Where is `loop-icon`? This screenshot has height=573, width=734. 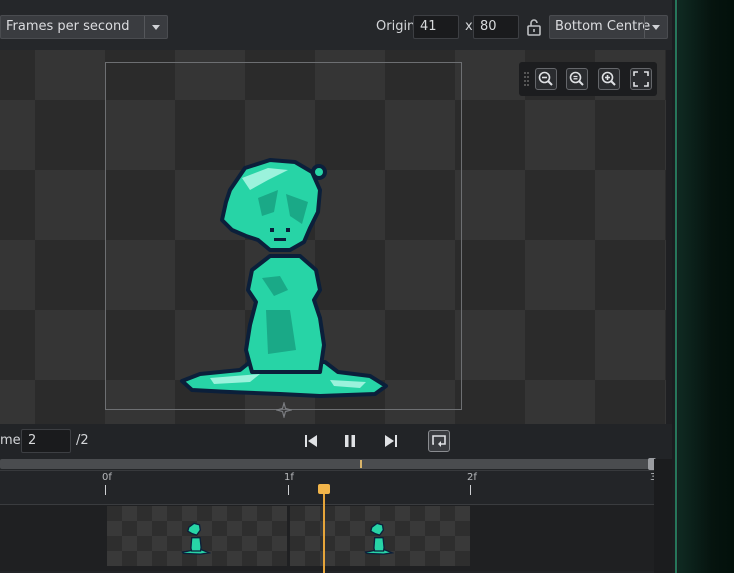
loop-icon is located at coordinates (439, 441).